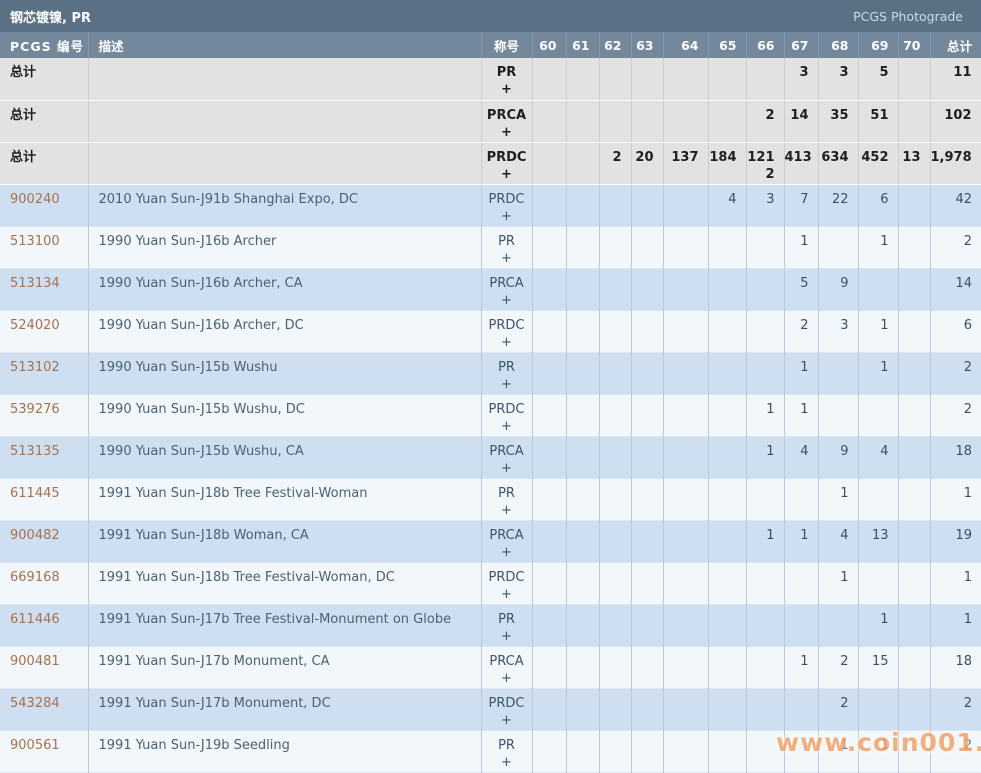 This screenshot has width=981, height=773. What do you see at coordinates (490, 373) in the screenshot?
I see `coin-row: 513102 1990 Yuan Sun-J15b Wushu PR +1 1 2` at bounding box center [490, 373].